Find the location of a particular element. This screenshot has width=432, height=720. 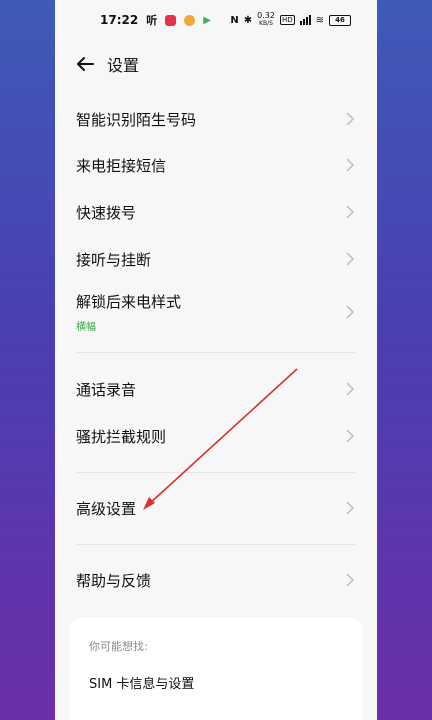

ting-app-icon: 听 is located at coordinates (152, 20).